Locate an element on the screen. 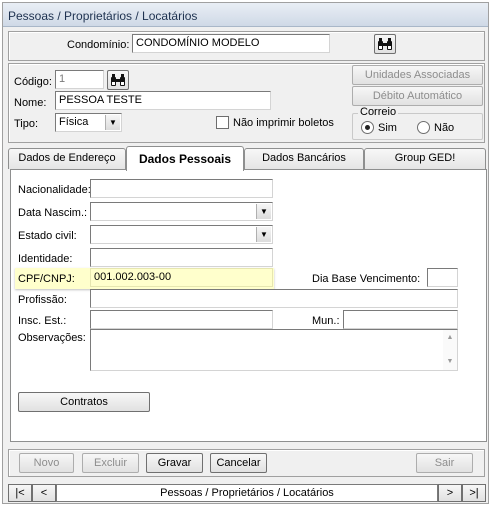  tab-dados-bancarios: Dados Bancários is located at coordinates (304, 158).